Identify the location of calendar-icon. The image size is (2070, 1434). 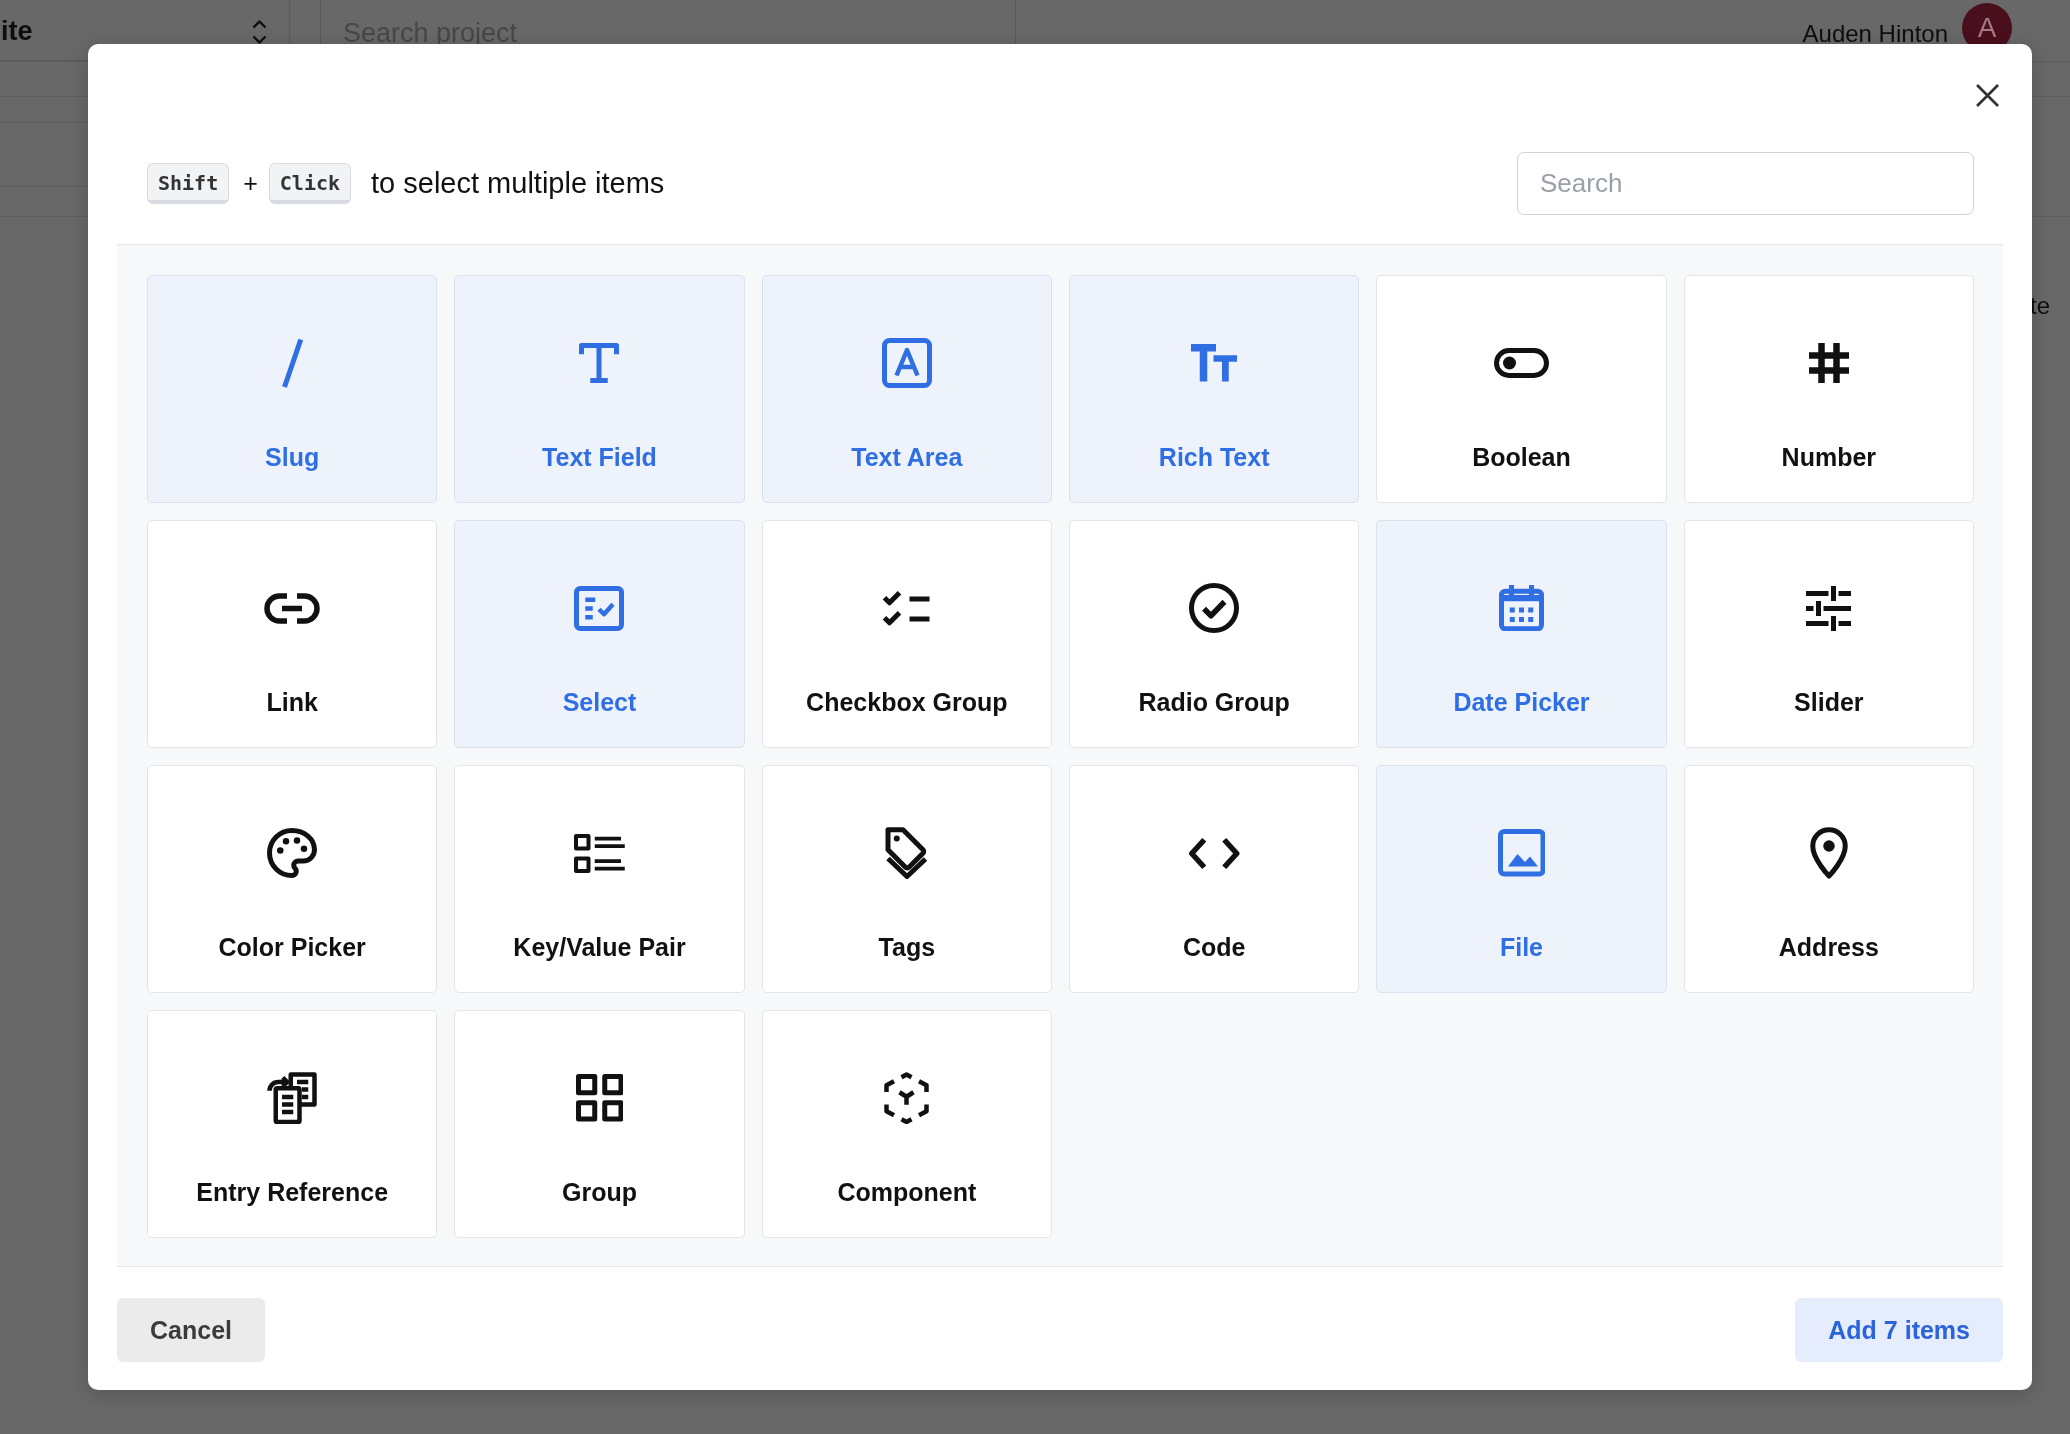
(1521, 608).